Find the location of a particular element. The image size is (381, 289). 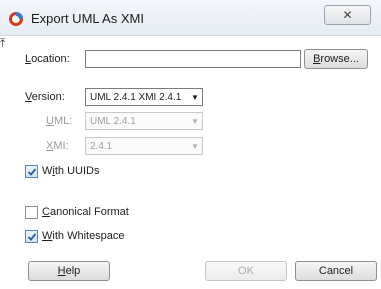

version-label: Version: is located at coordinates (45, 97).